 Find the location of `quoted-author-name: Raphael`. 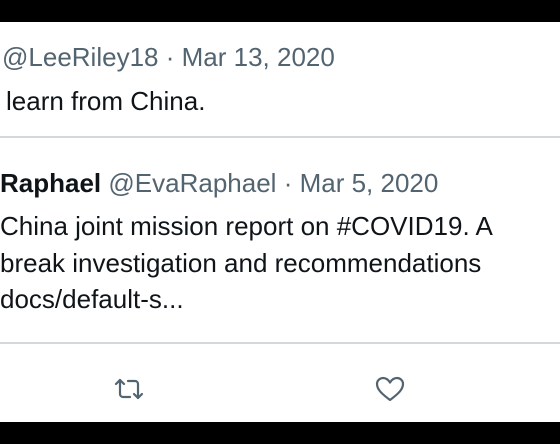

quoted-author-name: Raphael is located at coordinates (50, 183).